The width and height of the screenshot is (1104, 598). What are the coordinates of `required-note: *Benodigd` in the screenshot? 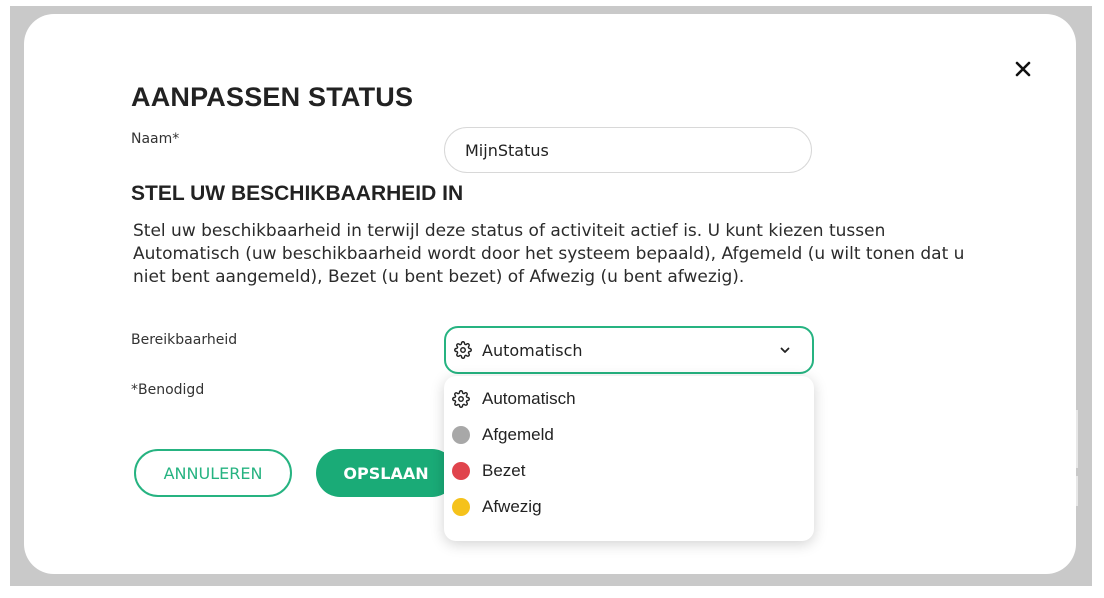 It's located at (168, 390).